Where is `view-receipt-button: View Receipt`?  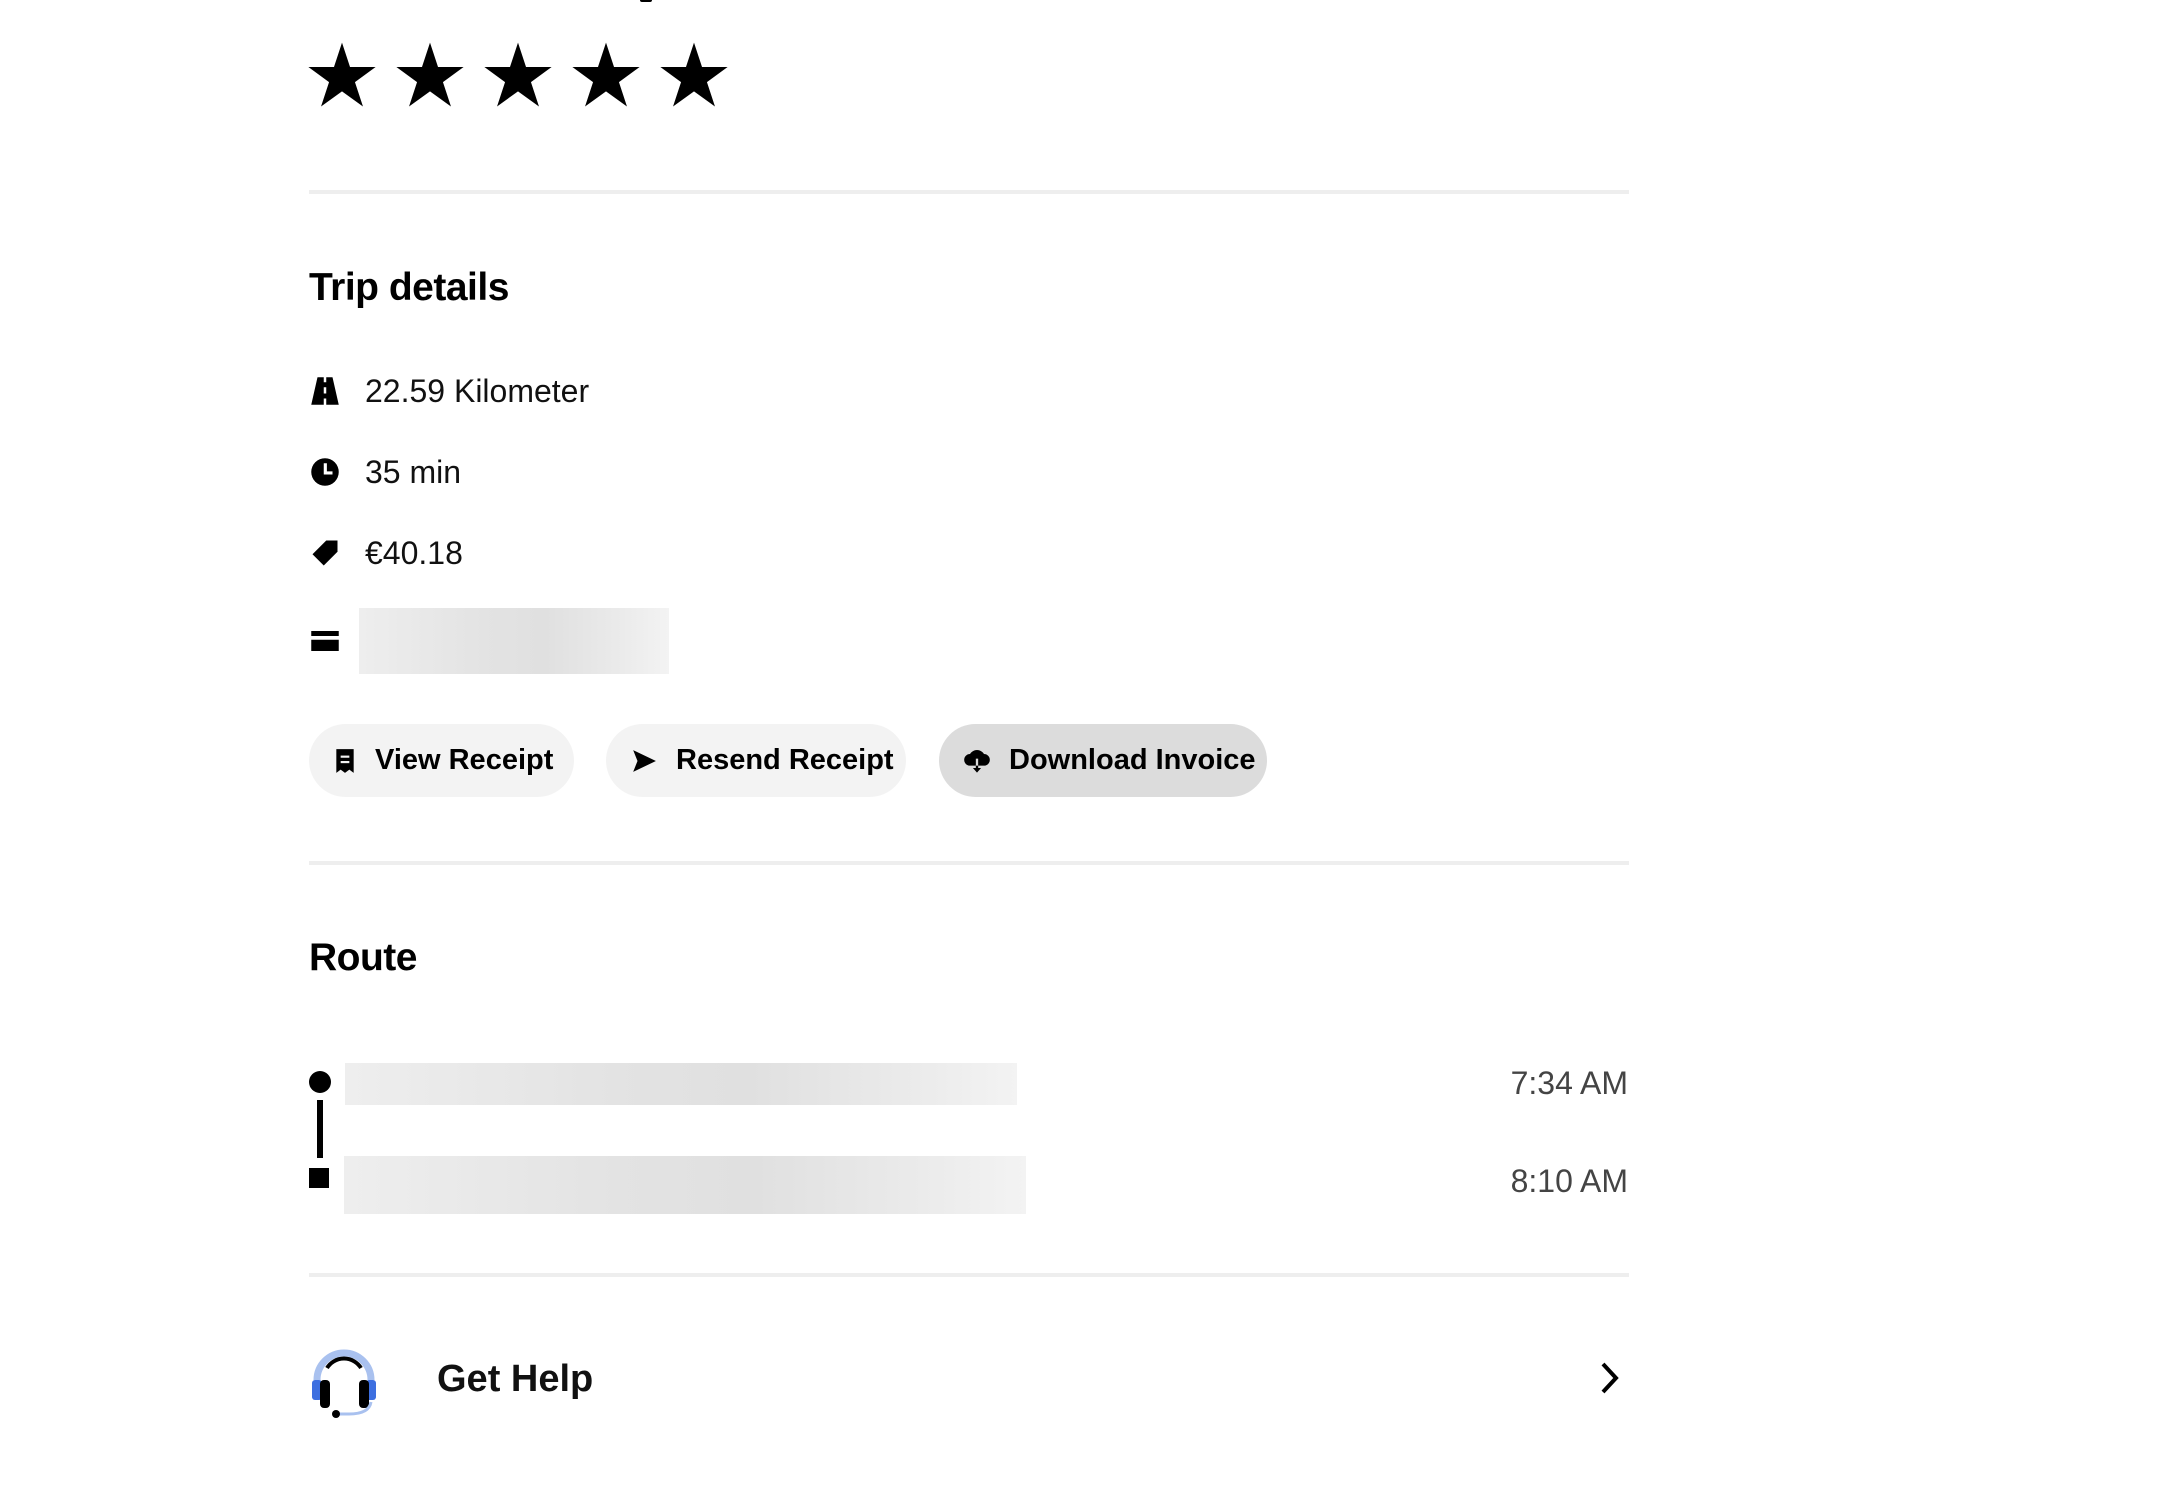 view-receipt-button: View Receipt is located at coordinates (441, 760).